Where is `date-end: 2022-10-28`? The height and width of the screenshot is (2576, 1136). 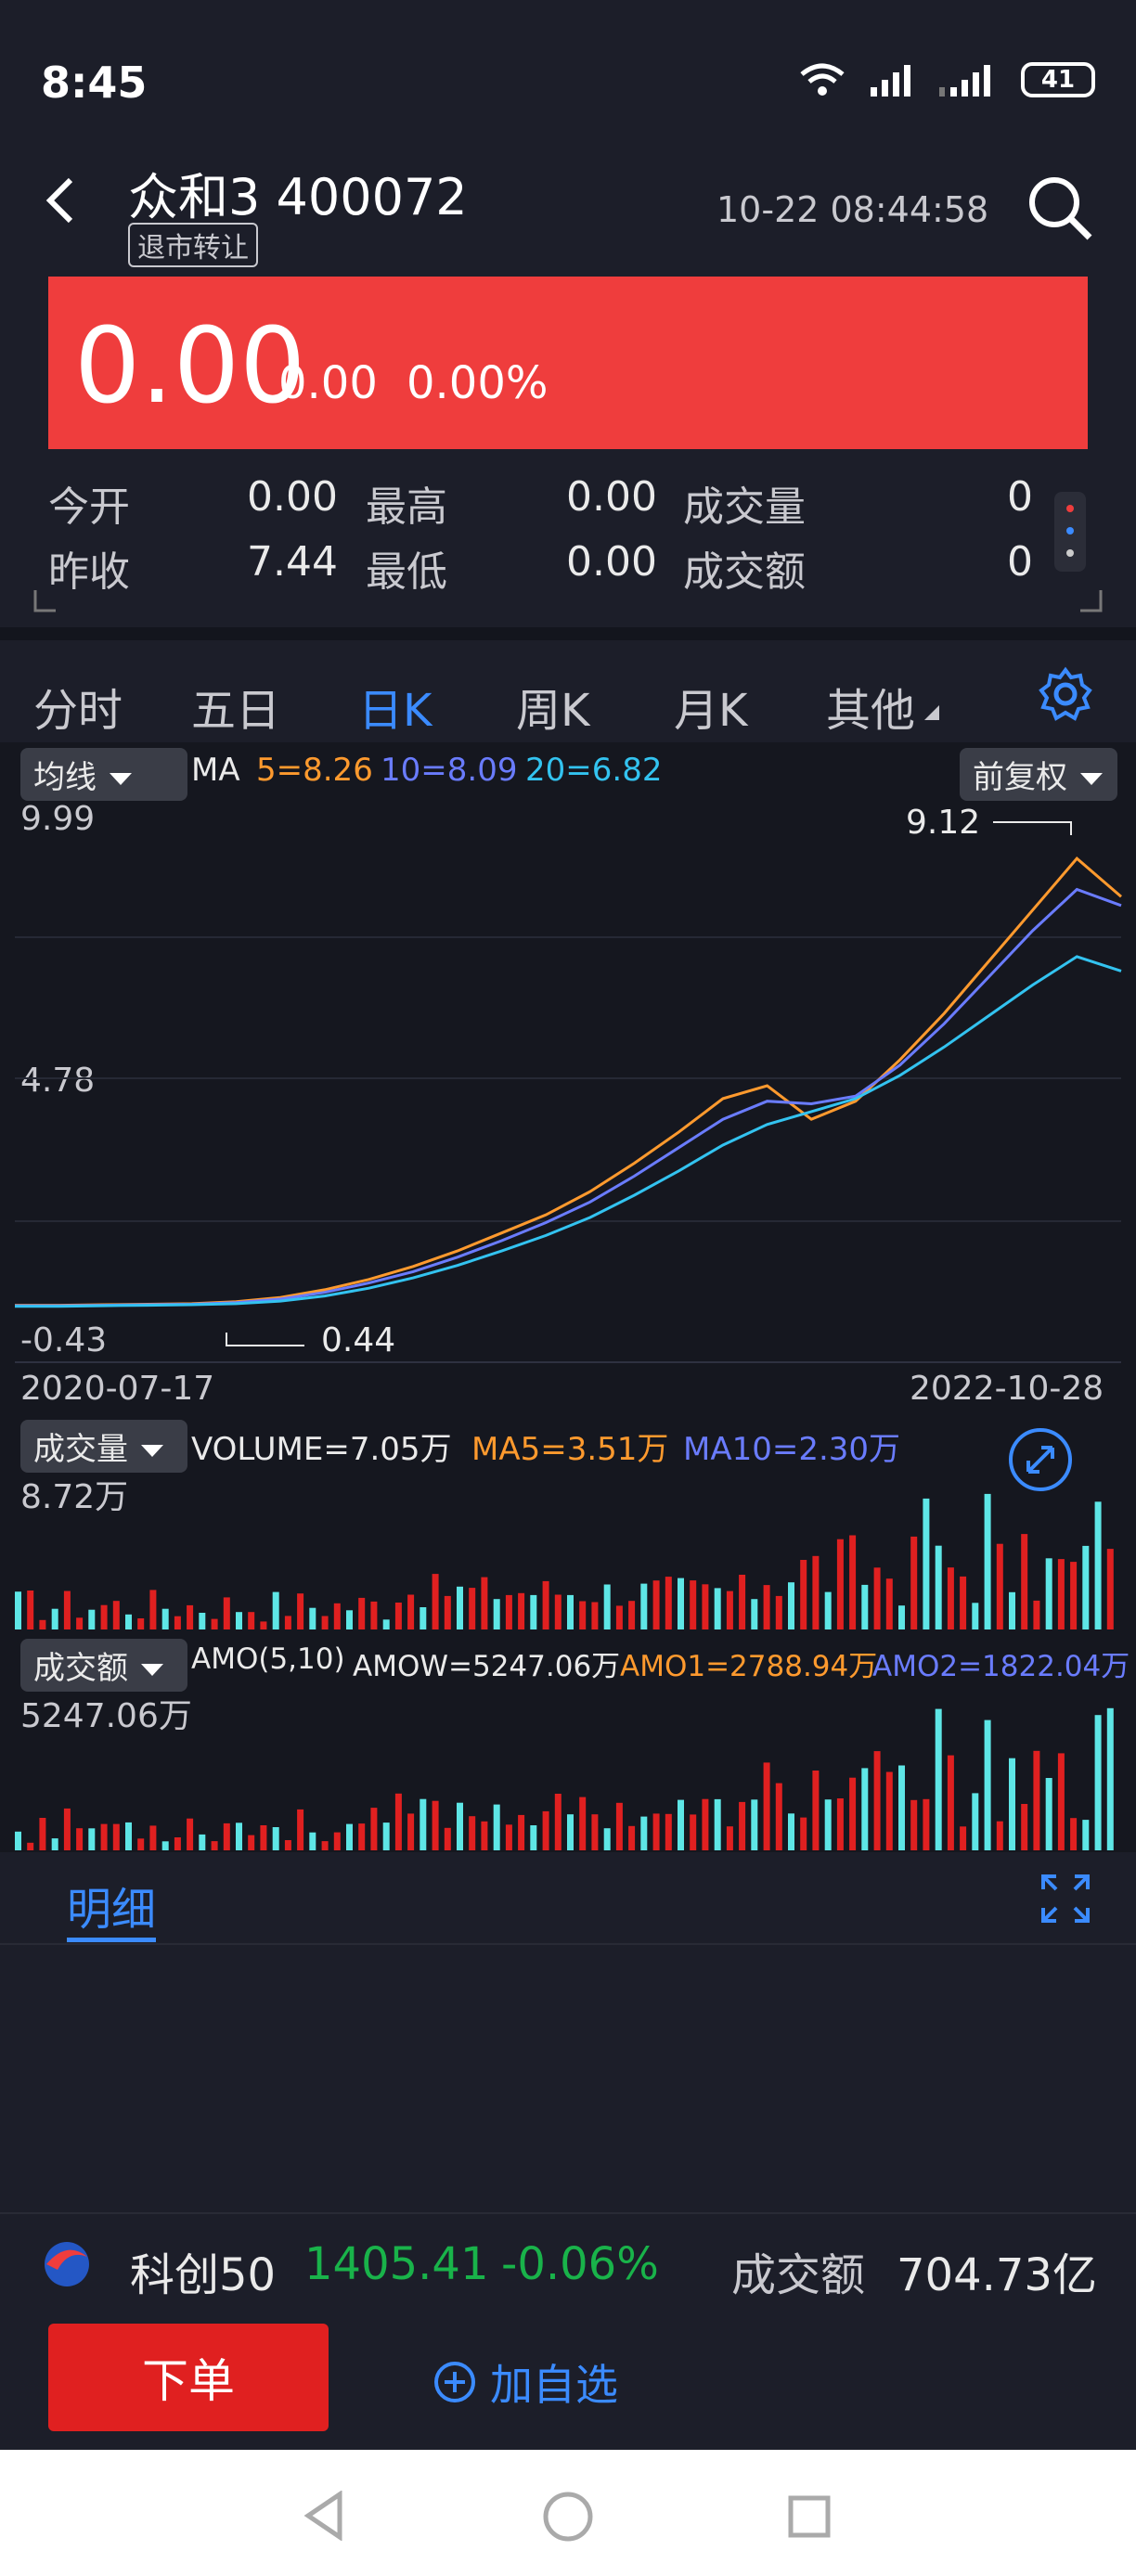
date-end: 2022-10-28 is located at coordinates (1007, 1389).